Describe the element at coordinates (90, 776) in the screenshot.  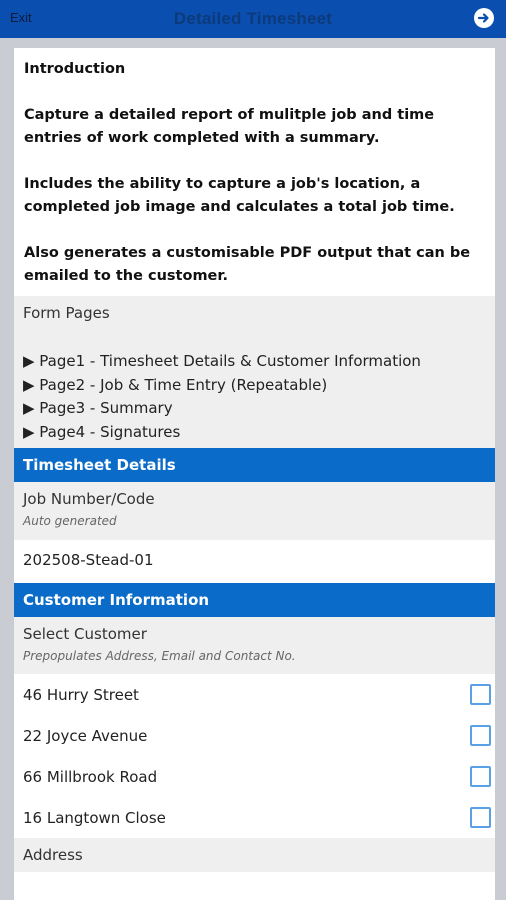
I see `customer-option-label: 66 Millbrook Road` at that location.